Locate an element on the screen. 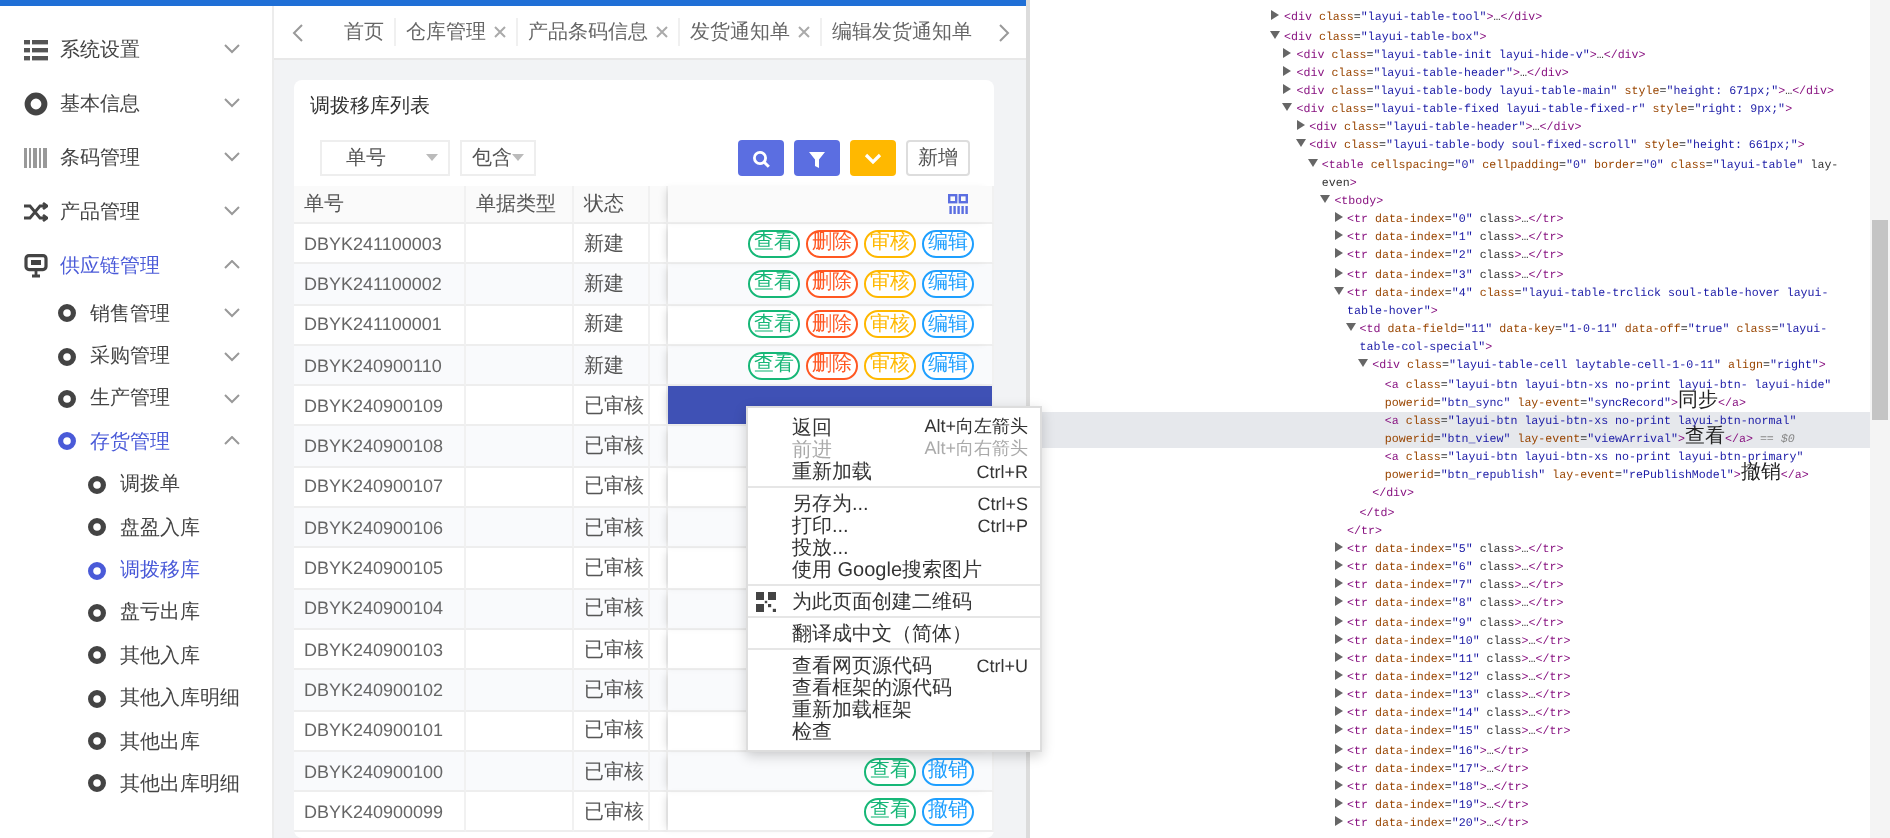  tab: 首页 is located at coordinates (355, 32).